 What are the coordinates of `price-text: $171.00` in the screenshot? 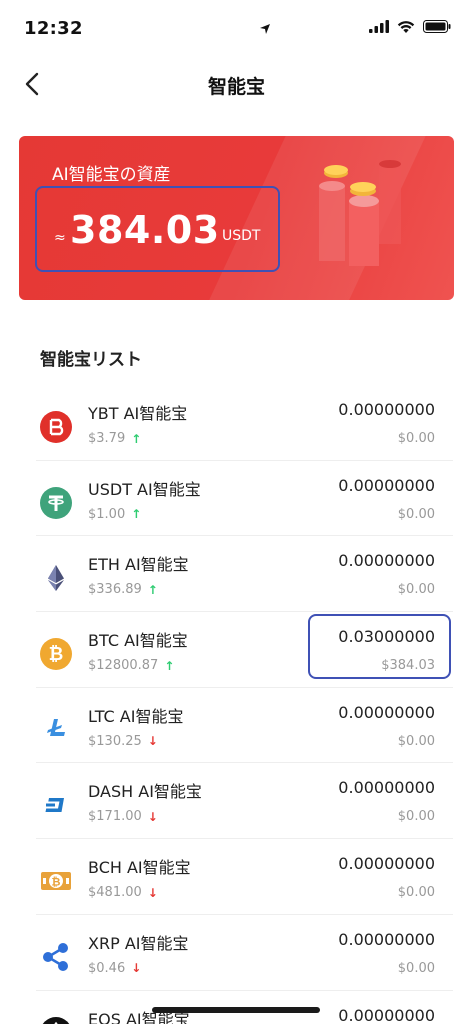 It's located at (115, 817).